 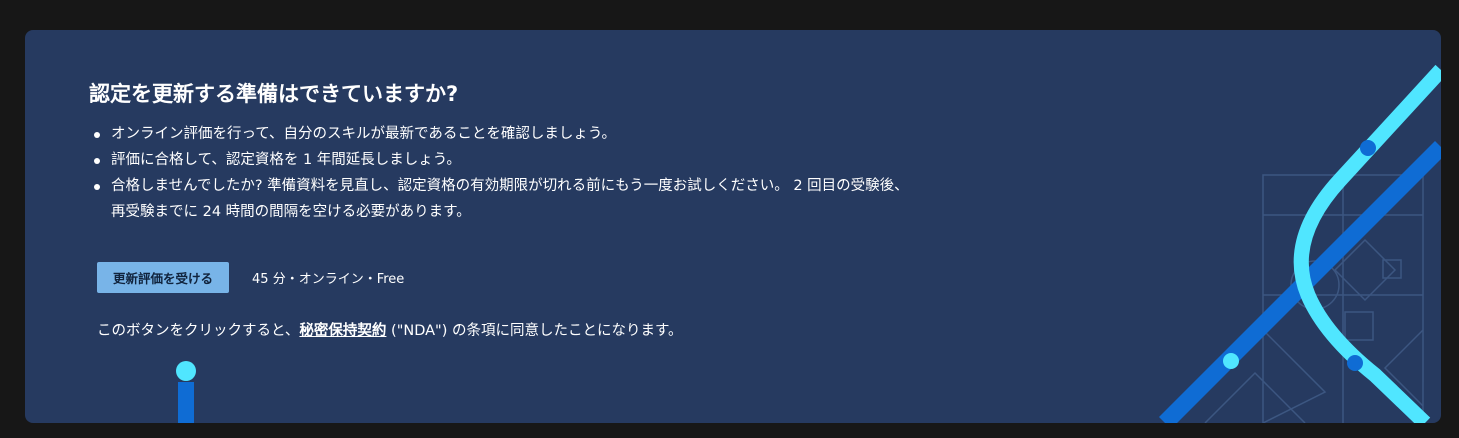 I want to click on renewal-title: 認定を更新する準備はできていますか?, so click(x=274, y=94).